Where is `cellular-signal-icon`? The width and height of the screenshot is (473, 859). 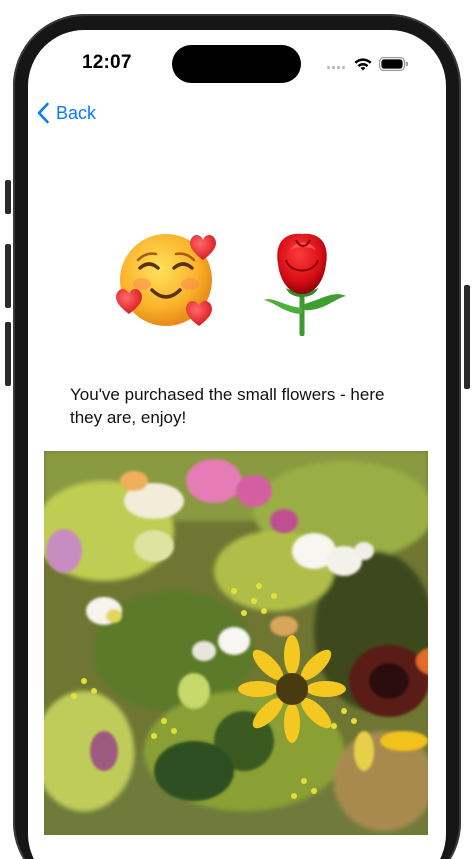 cellular-signal-icon is located at coordinates (336, 67).